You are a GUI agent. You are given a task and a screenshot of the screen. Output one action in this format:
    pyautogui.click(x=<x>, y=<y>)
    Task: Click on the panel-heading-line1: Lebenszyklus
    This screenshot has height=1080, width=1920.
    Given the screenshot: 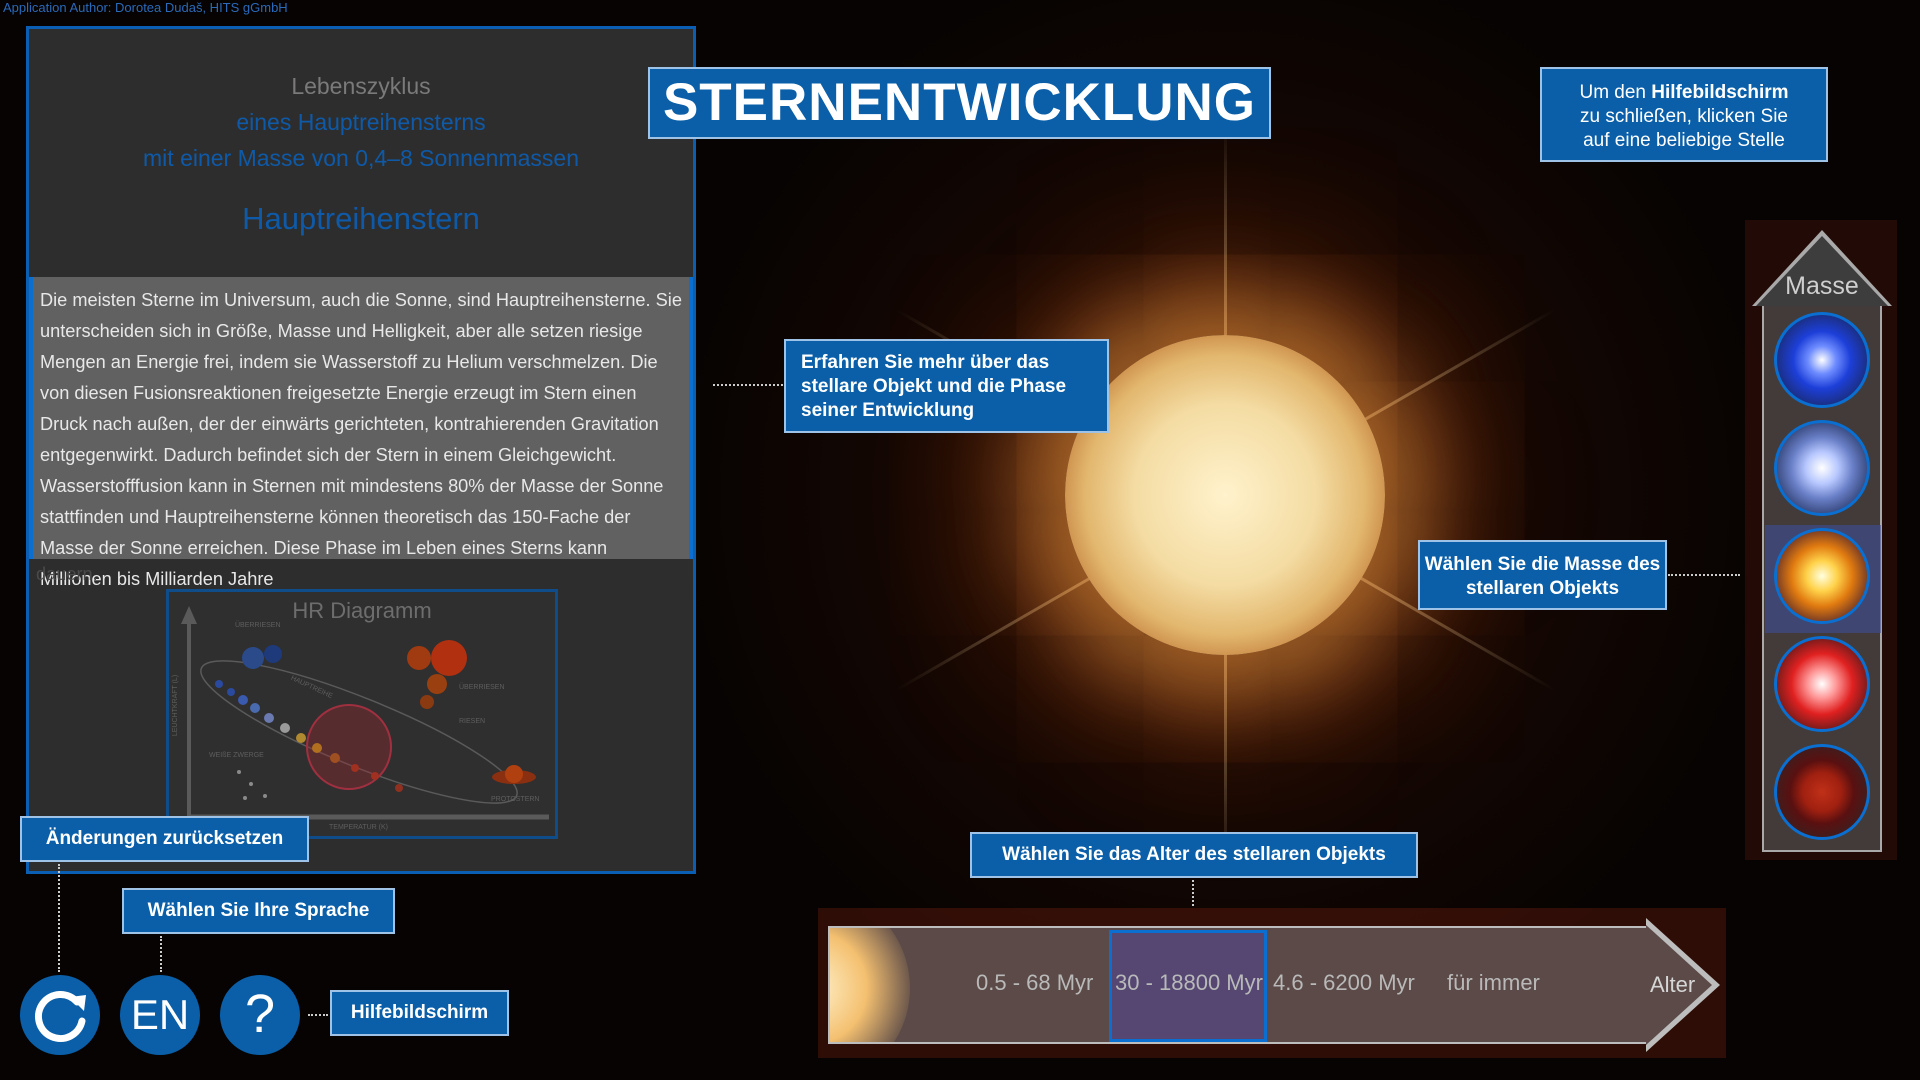 What is the action you would take?
    pyautogui.click(x=361, y=86)
    